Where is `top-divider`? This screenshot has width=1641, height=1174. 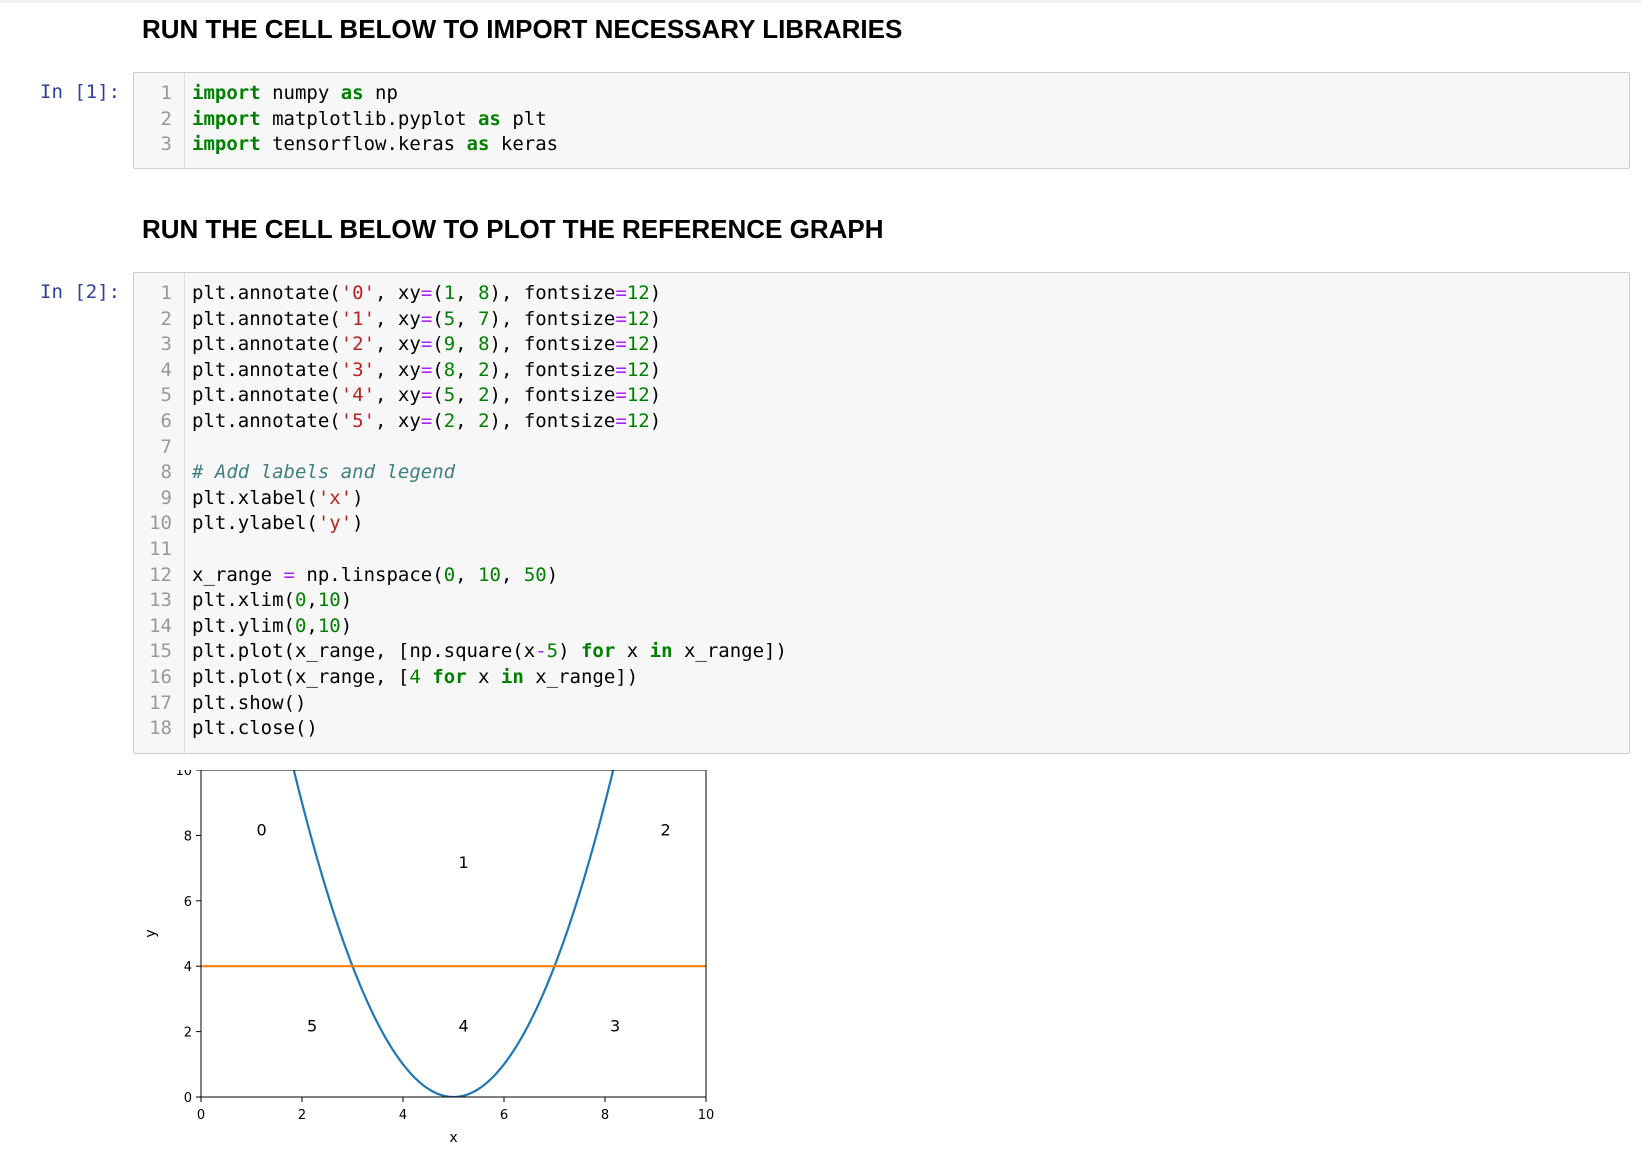 top-divider is located at coordinates (820, 1).